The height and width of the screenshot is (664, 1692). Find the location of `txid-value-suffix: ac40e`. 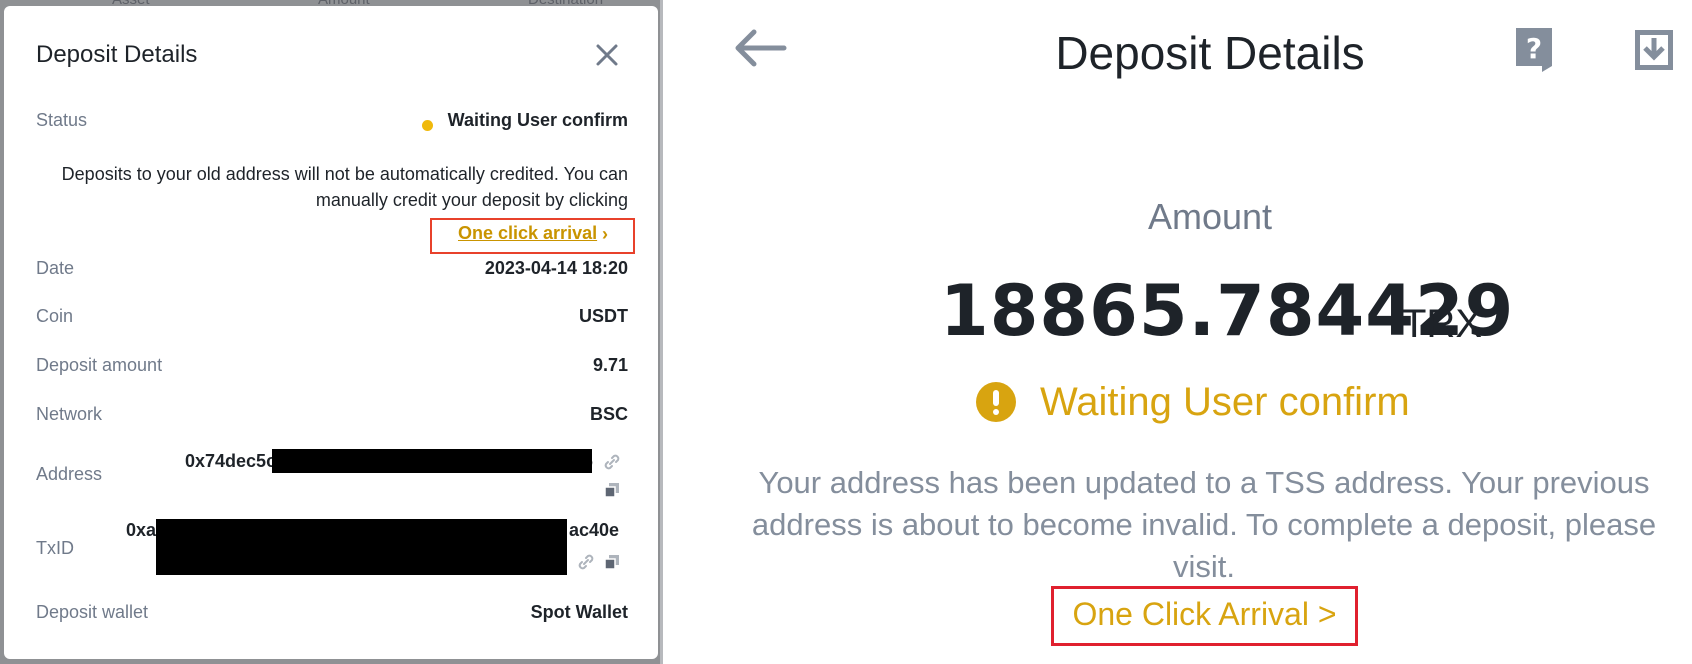

txid-value-suffix: ac40e is located at coordinates (594, 530).